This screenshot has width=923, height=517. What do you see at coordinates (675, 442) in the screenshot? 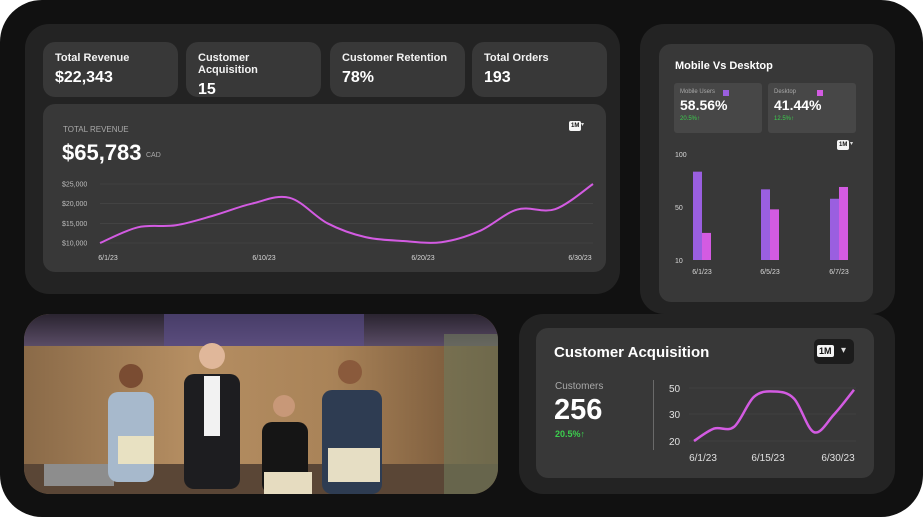
I see `y-tick-label: 20` at bounding box center [675, 442].